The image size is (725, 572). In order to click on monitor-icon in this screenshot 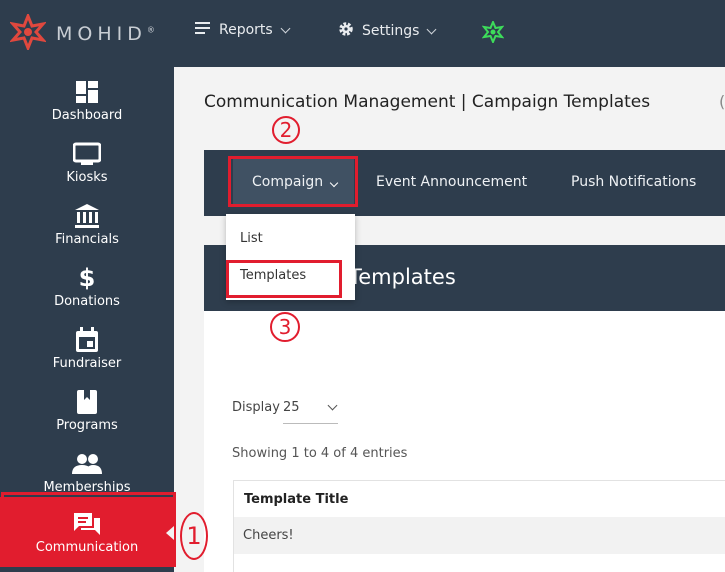, I will do `click(87, 154)`.